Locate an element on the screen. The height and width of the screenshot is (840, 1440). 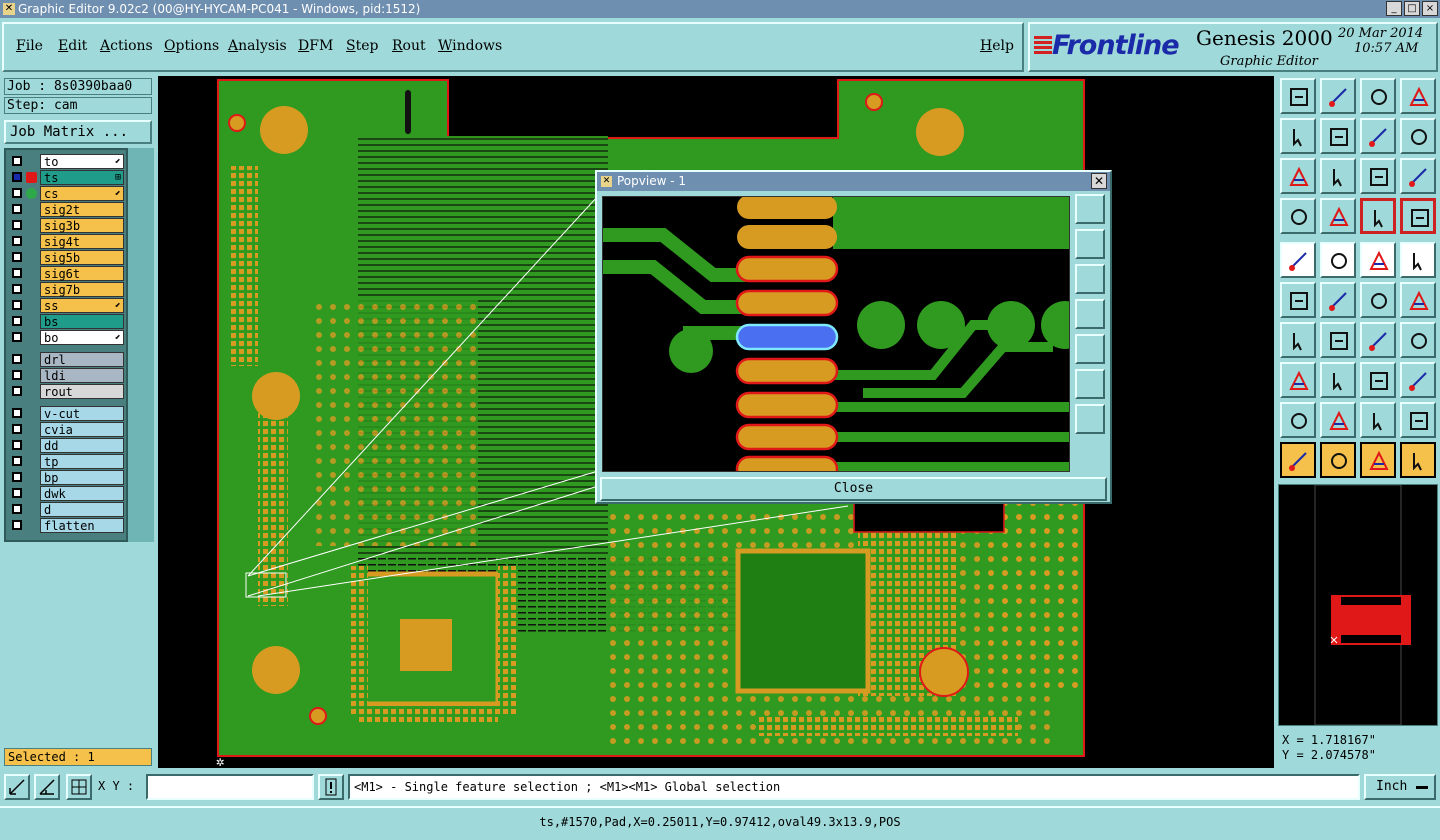
home-icon is located at coordinates (1378, 96).